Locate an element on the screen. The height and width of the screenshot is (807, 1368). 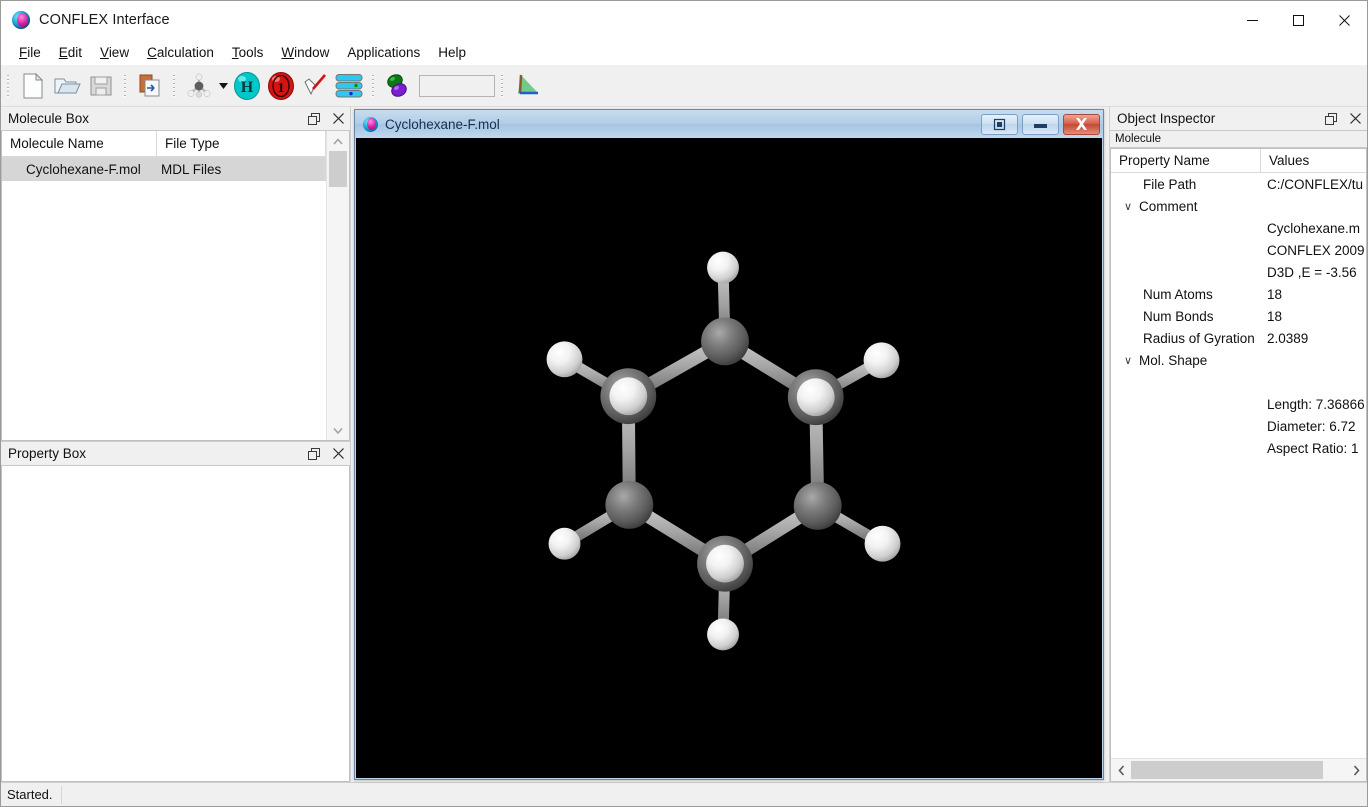
layers-icon is located at coordinates (349, 86).